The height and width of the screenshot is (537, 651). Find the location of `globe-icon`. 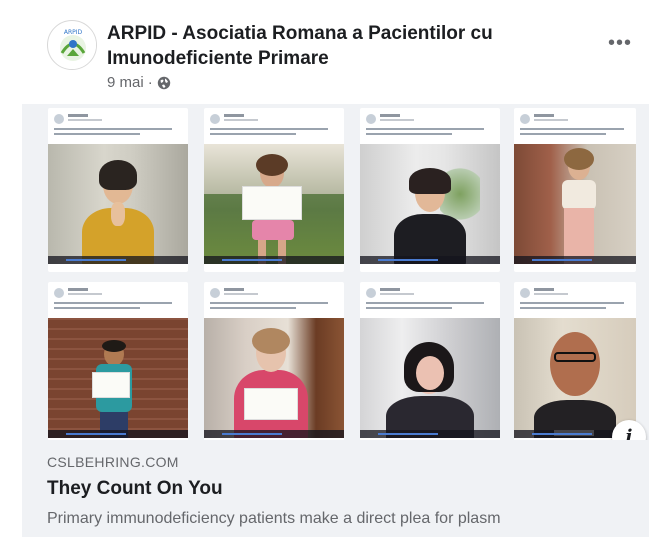

globe-icon is located at coordinates (163, 82).